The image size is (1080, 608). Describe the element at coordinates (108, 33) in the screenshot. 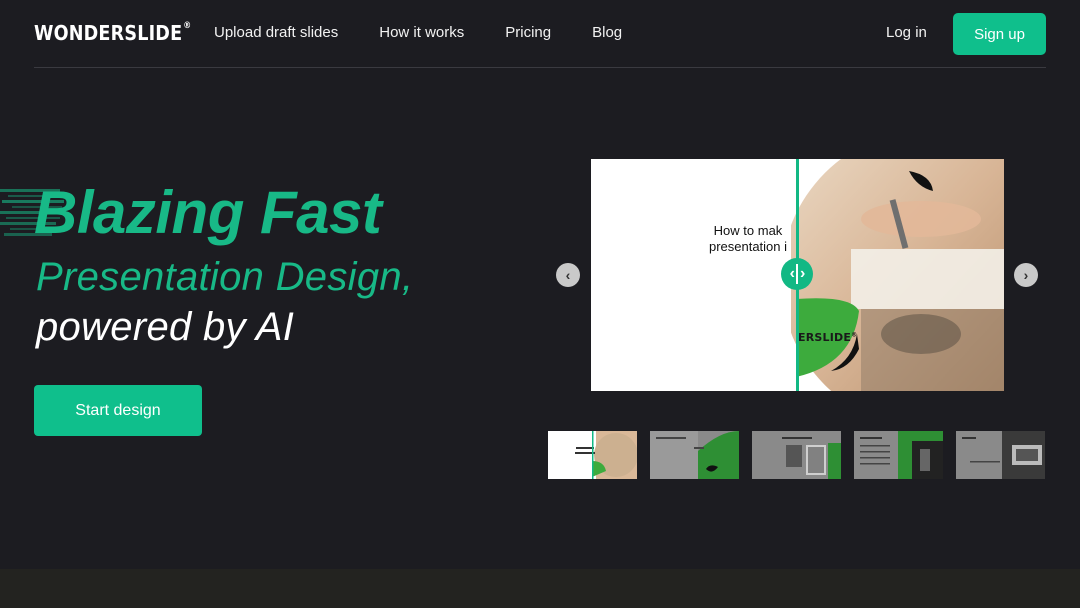

I see `brand-name: WONDERSLIDE` at that location.